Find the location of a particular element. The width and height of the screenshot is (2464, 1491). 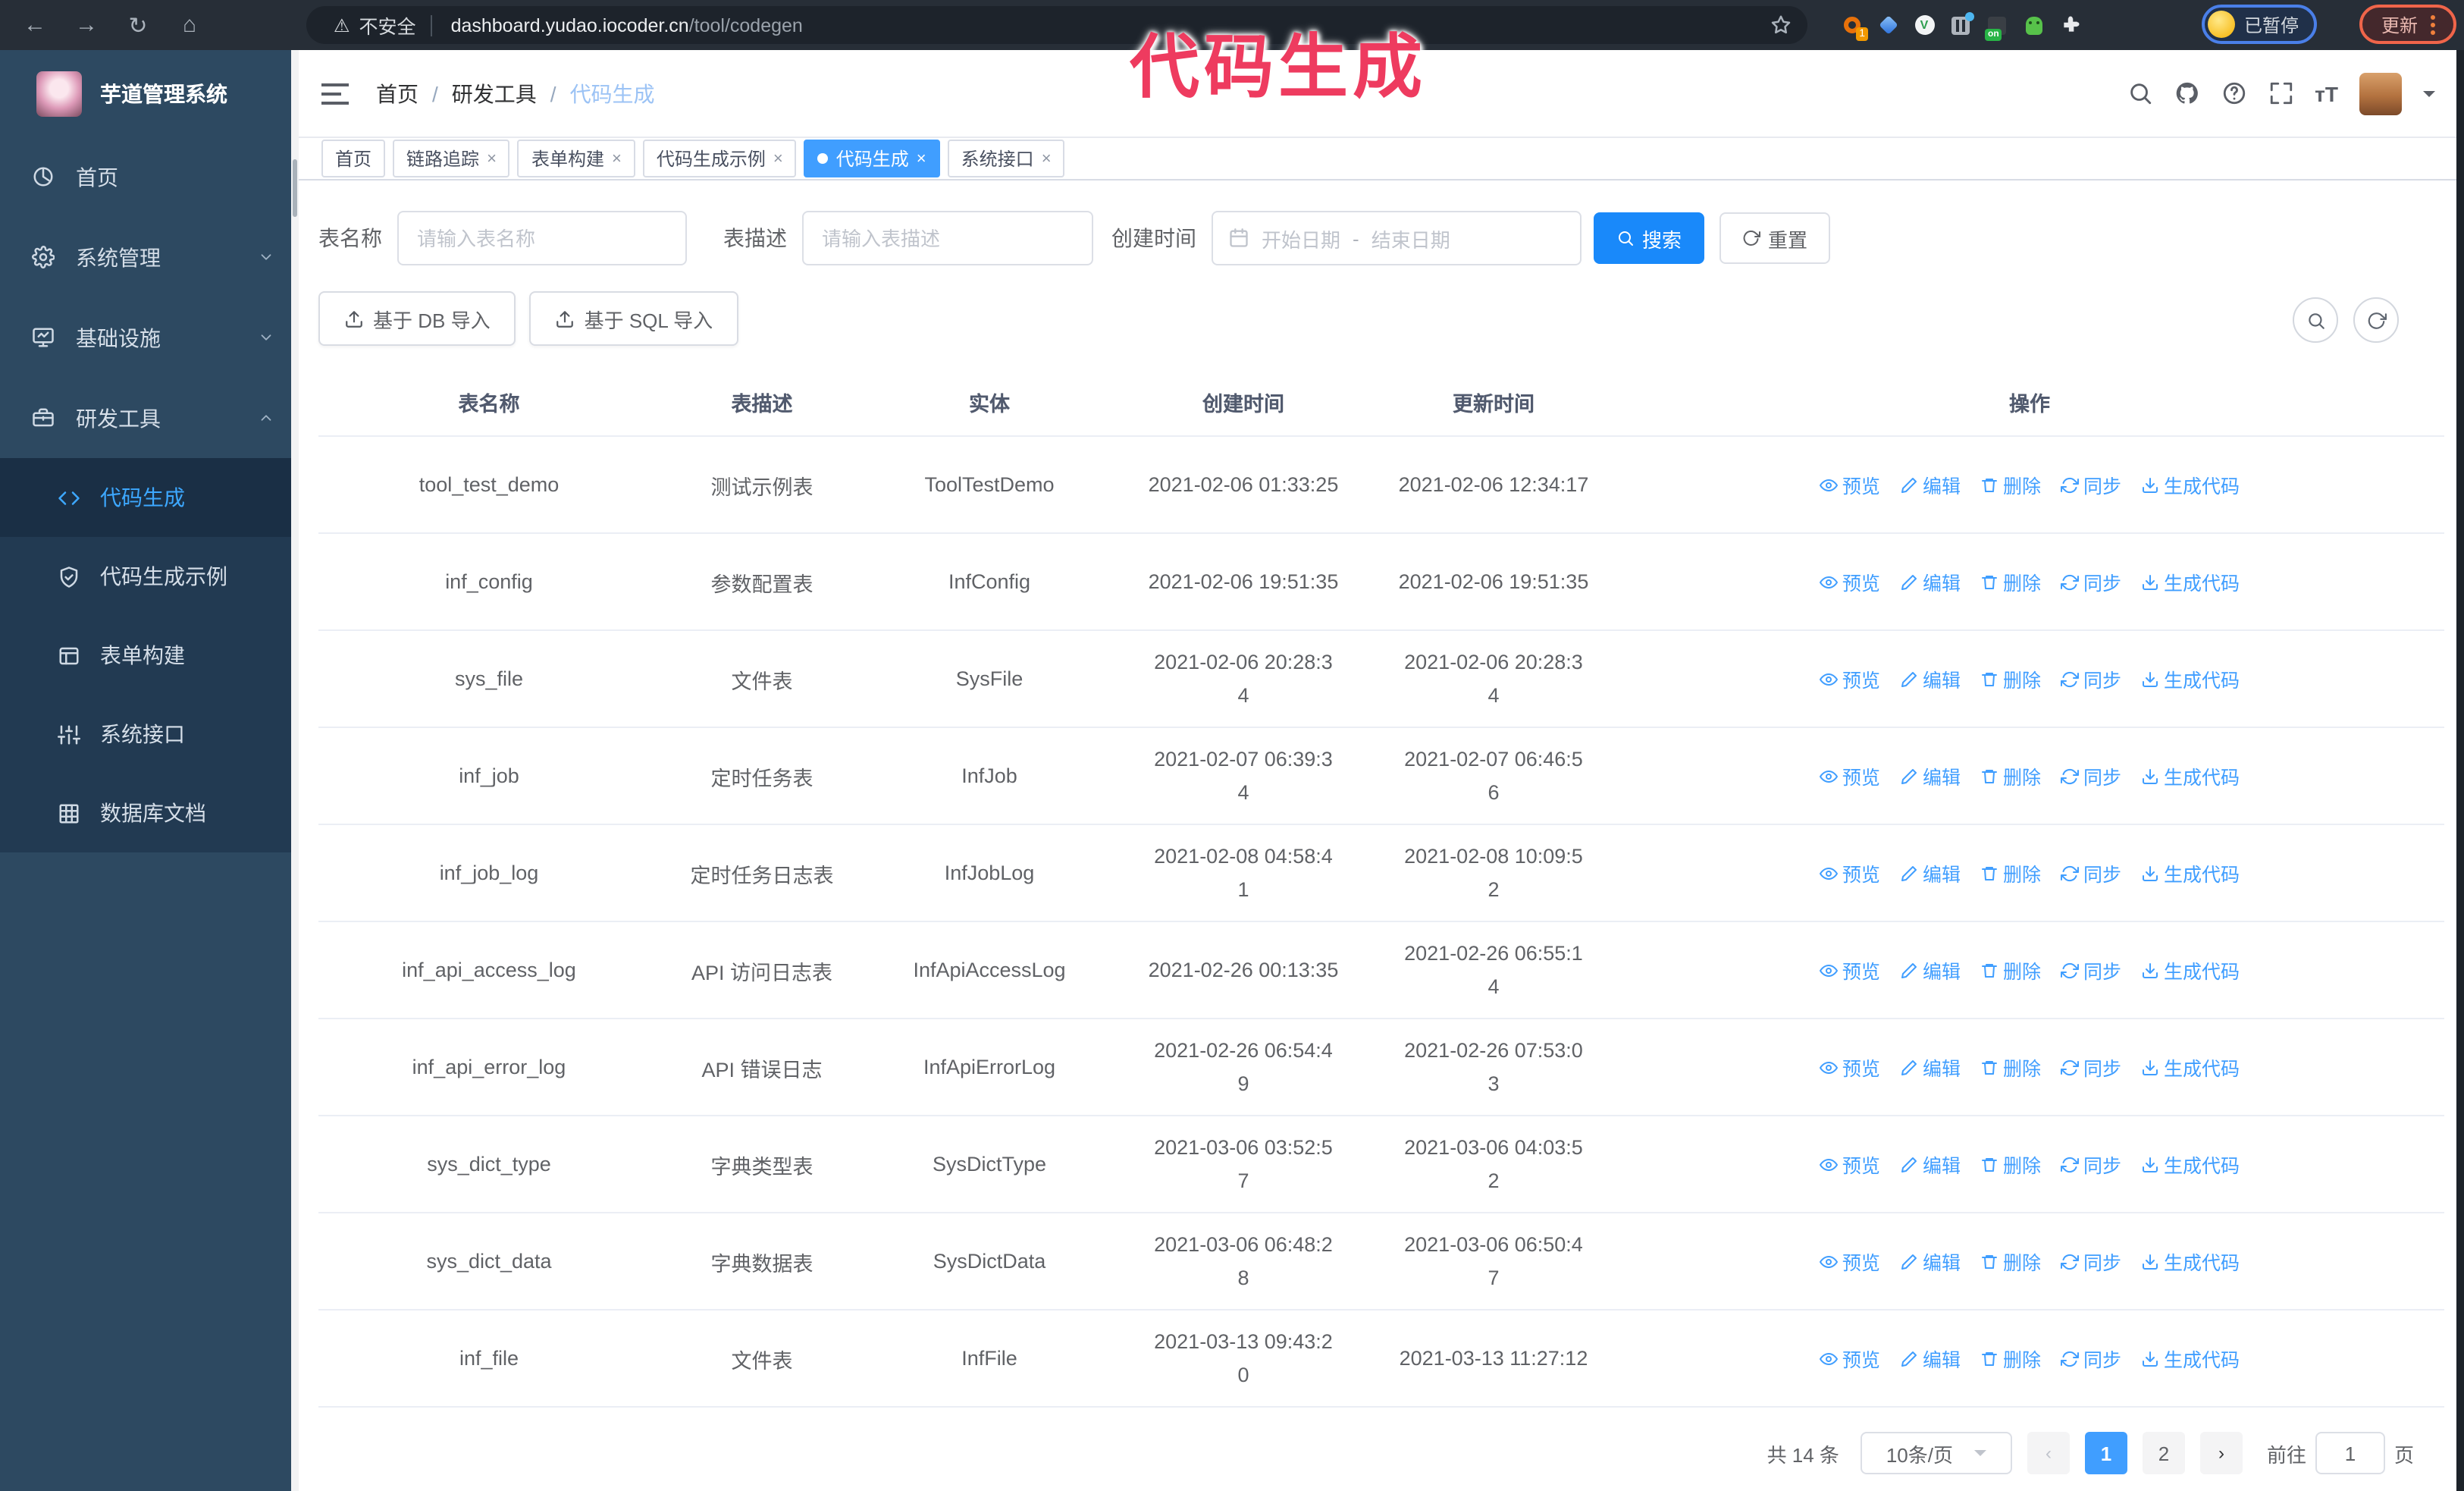

sidebar-item-dev-tools: 研发工具 is located at coordinates (150, 418).